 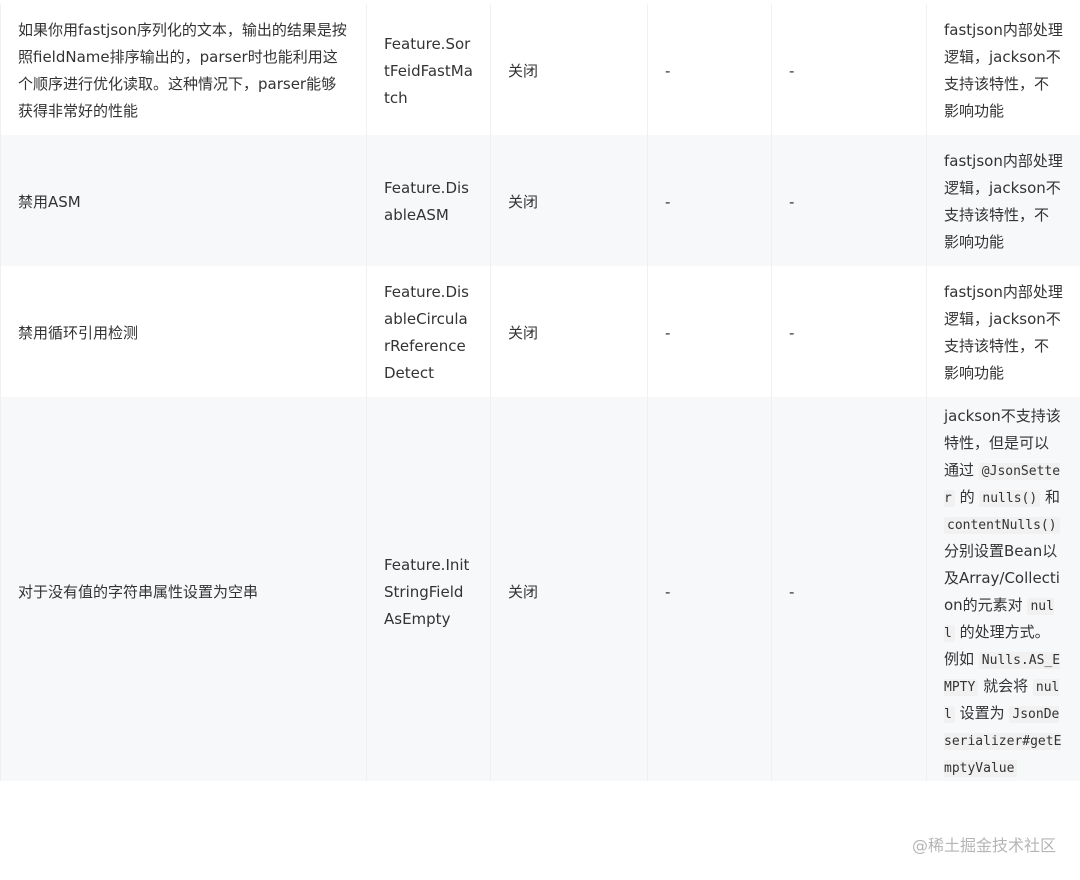 What do you see at coordinates (183, 331) in the screenshot?
I see `description-cell: 禁用循环引用检测` at bounding box center [183, 331].